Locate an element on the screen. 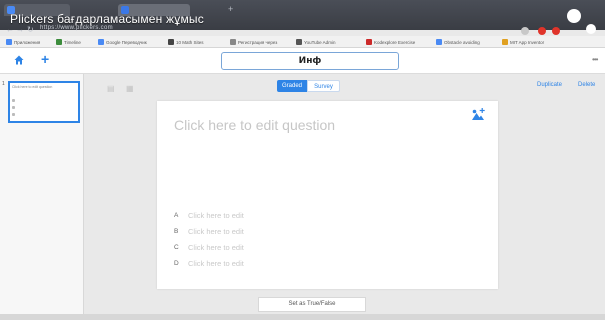 This screenshot has height=320, width=605. answer-letter: B is located at coordinates (176, 231).